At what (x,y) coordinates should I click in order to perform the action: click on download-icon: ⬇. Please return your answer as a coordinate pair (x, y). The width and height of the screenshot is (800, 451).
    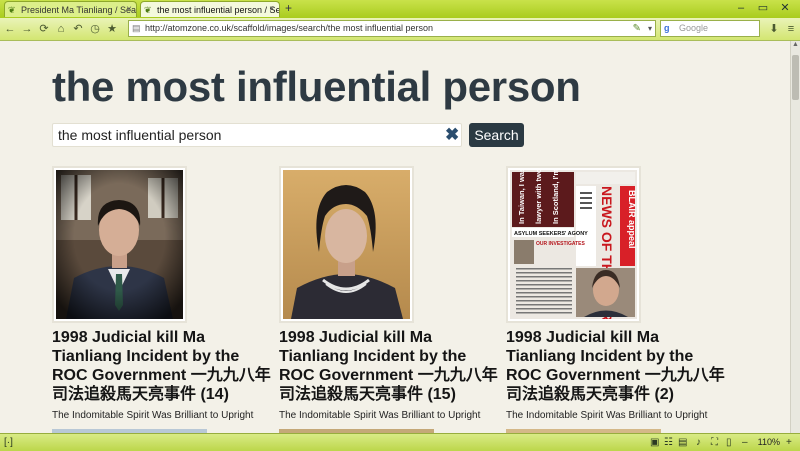
    Looking at the image, I should click on (774, 29).